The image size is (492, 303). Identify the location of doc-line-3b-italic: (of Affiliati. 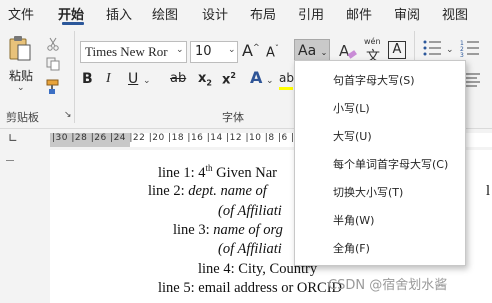
(250, 249).